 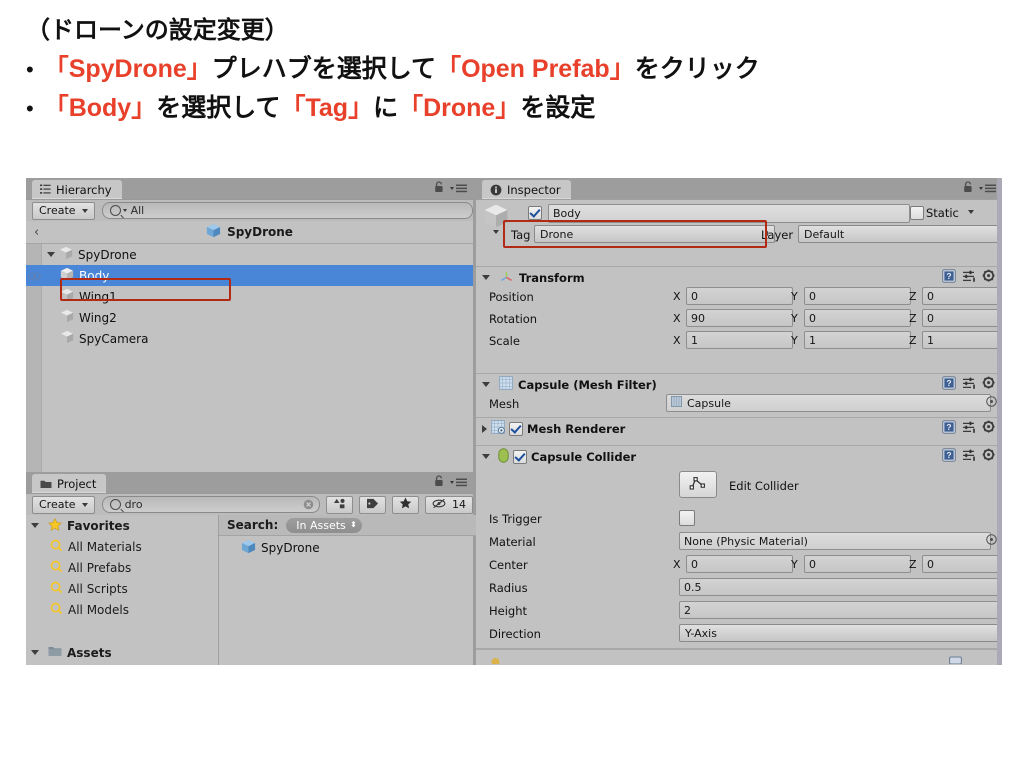 I want to click on rotation-y-input: 0, so click(x=857, y=318).